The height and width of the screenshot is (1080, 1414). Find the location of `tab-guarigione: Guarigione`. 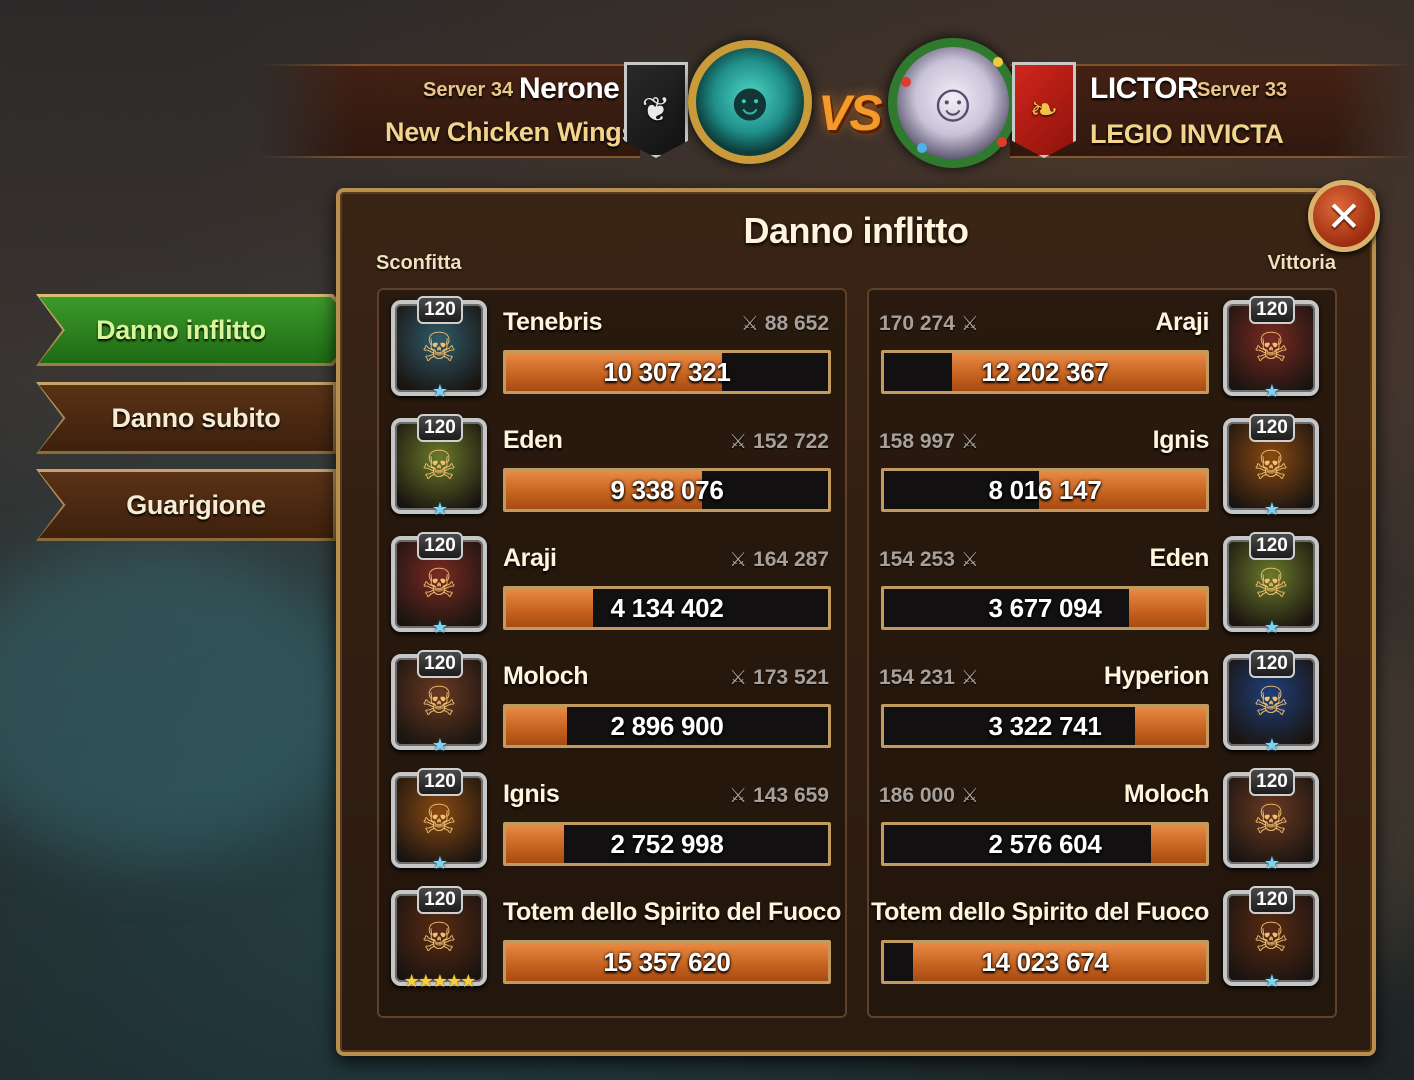

tab-guarigione: Guarigione is located at coordinates (186, 505).